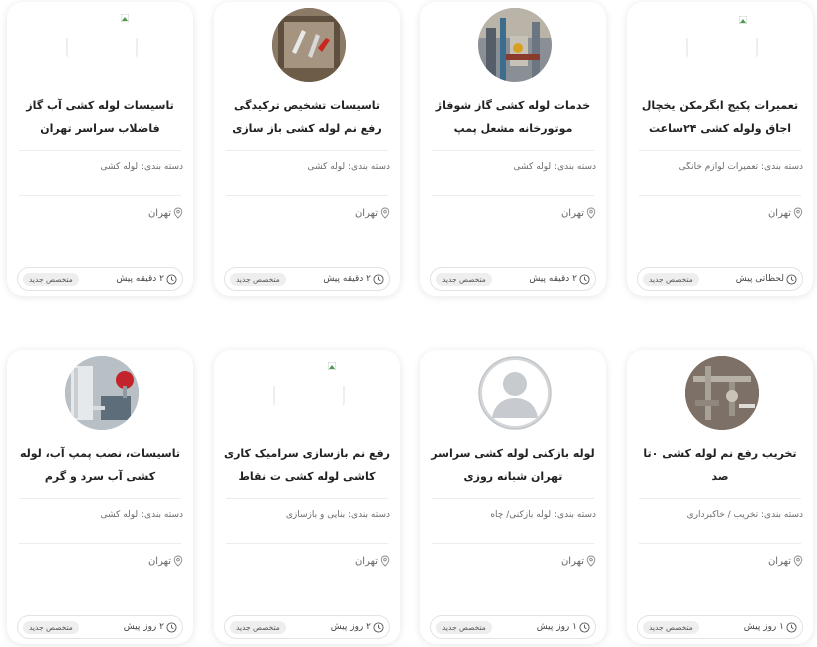 Image resolution: width=817 pixels, height=647 pixels. I want to click on time-text: ۱ روز پیش, so click(763, 627).